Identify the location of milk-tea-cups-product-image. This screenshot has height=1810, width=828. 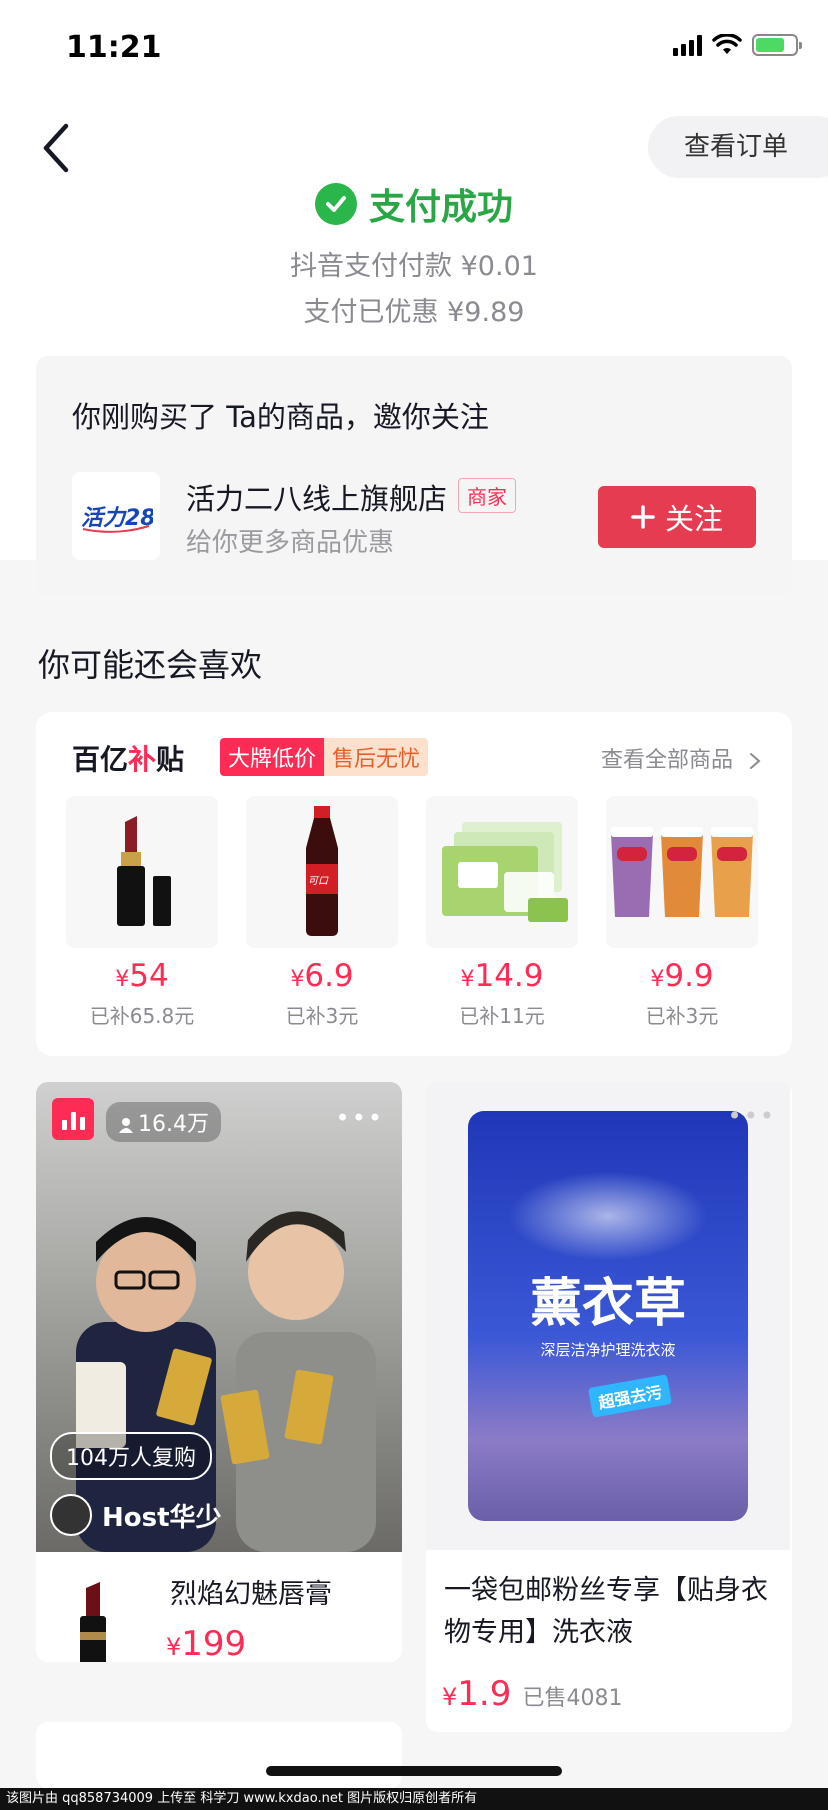
(682, 872).